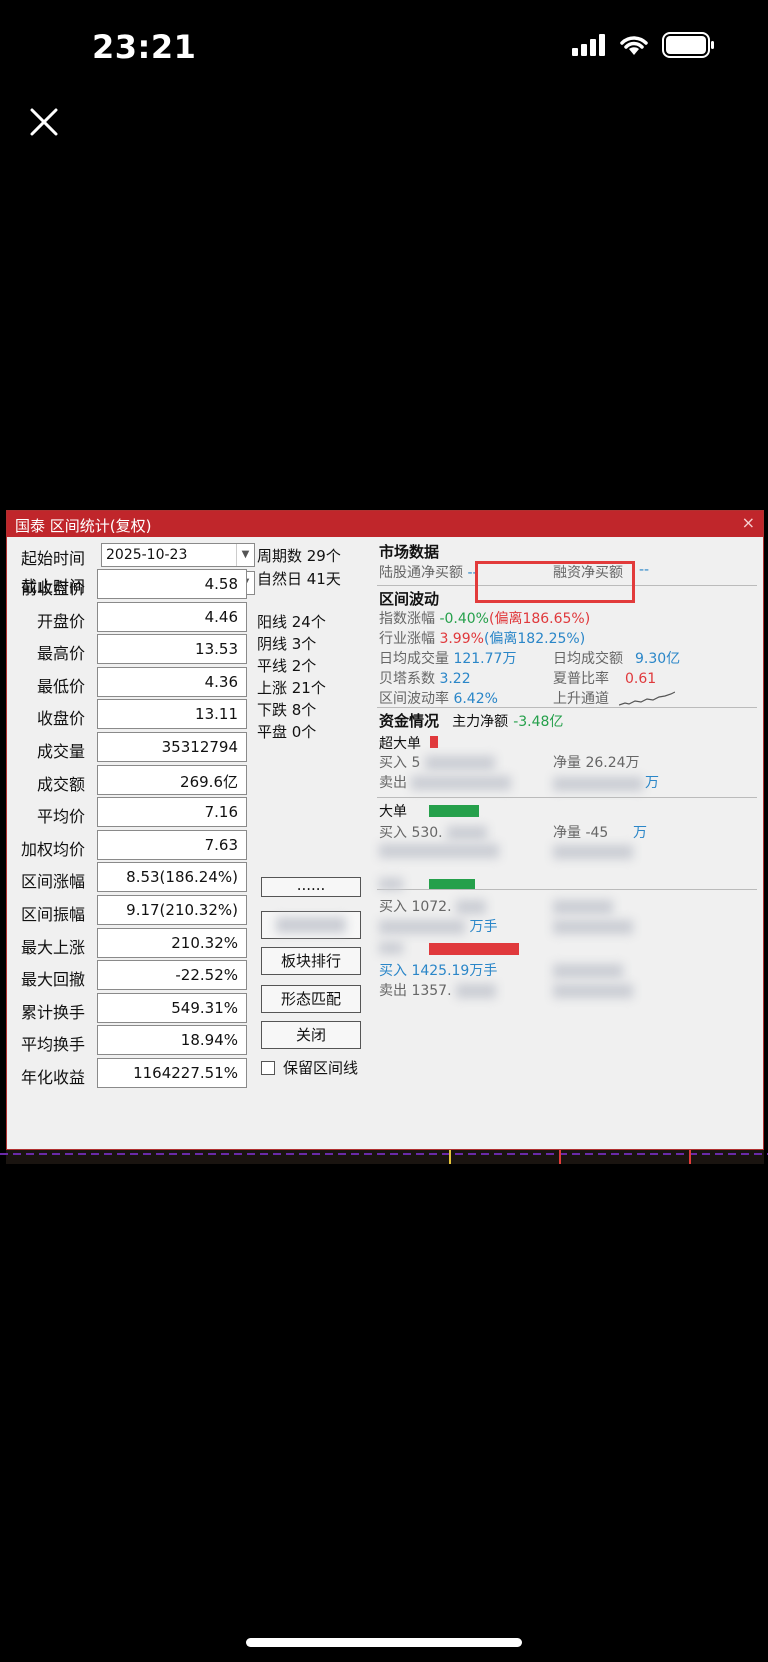 Image resolution: width=768 pixels, height=1662 pixels. What do you see at coordinates (268, 1067) in the screenshot?
I see `keep-line-checkbox` at bounding box center [268, 1067].